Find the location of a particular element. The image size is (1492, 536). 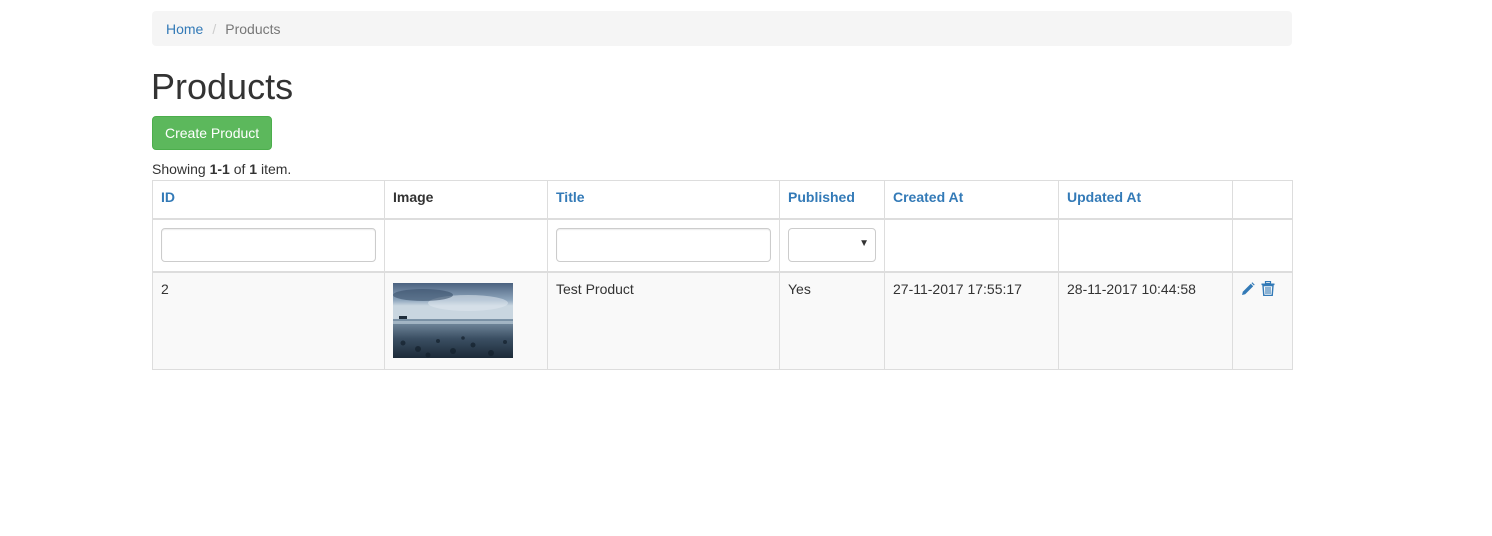

pencil-icon is located at coordinates (1248, 288).